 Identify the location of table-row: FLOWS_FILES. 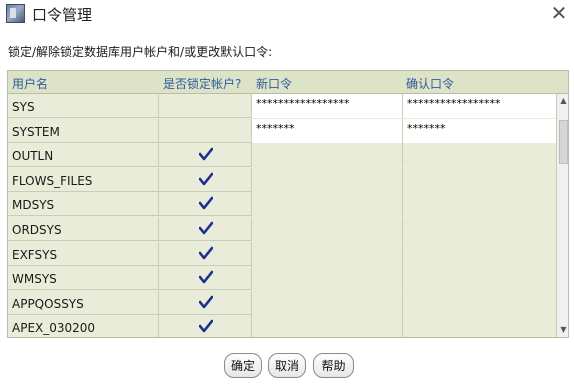
(282, 179).